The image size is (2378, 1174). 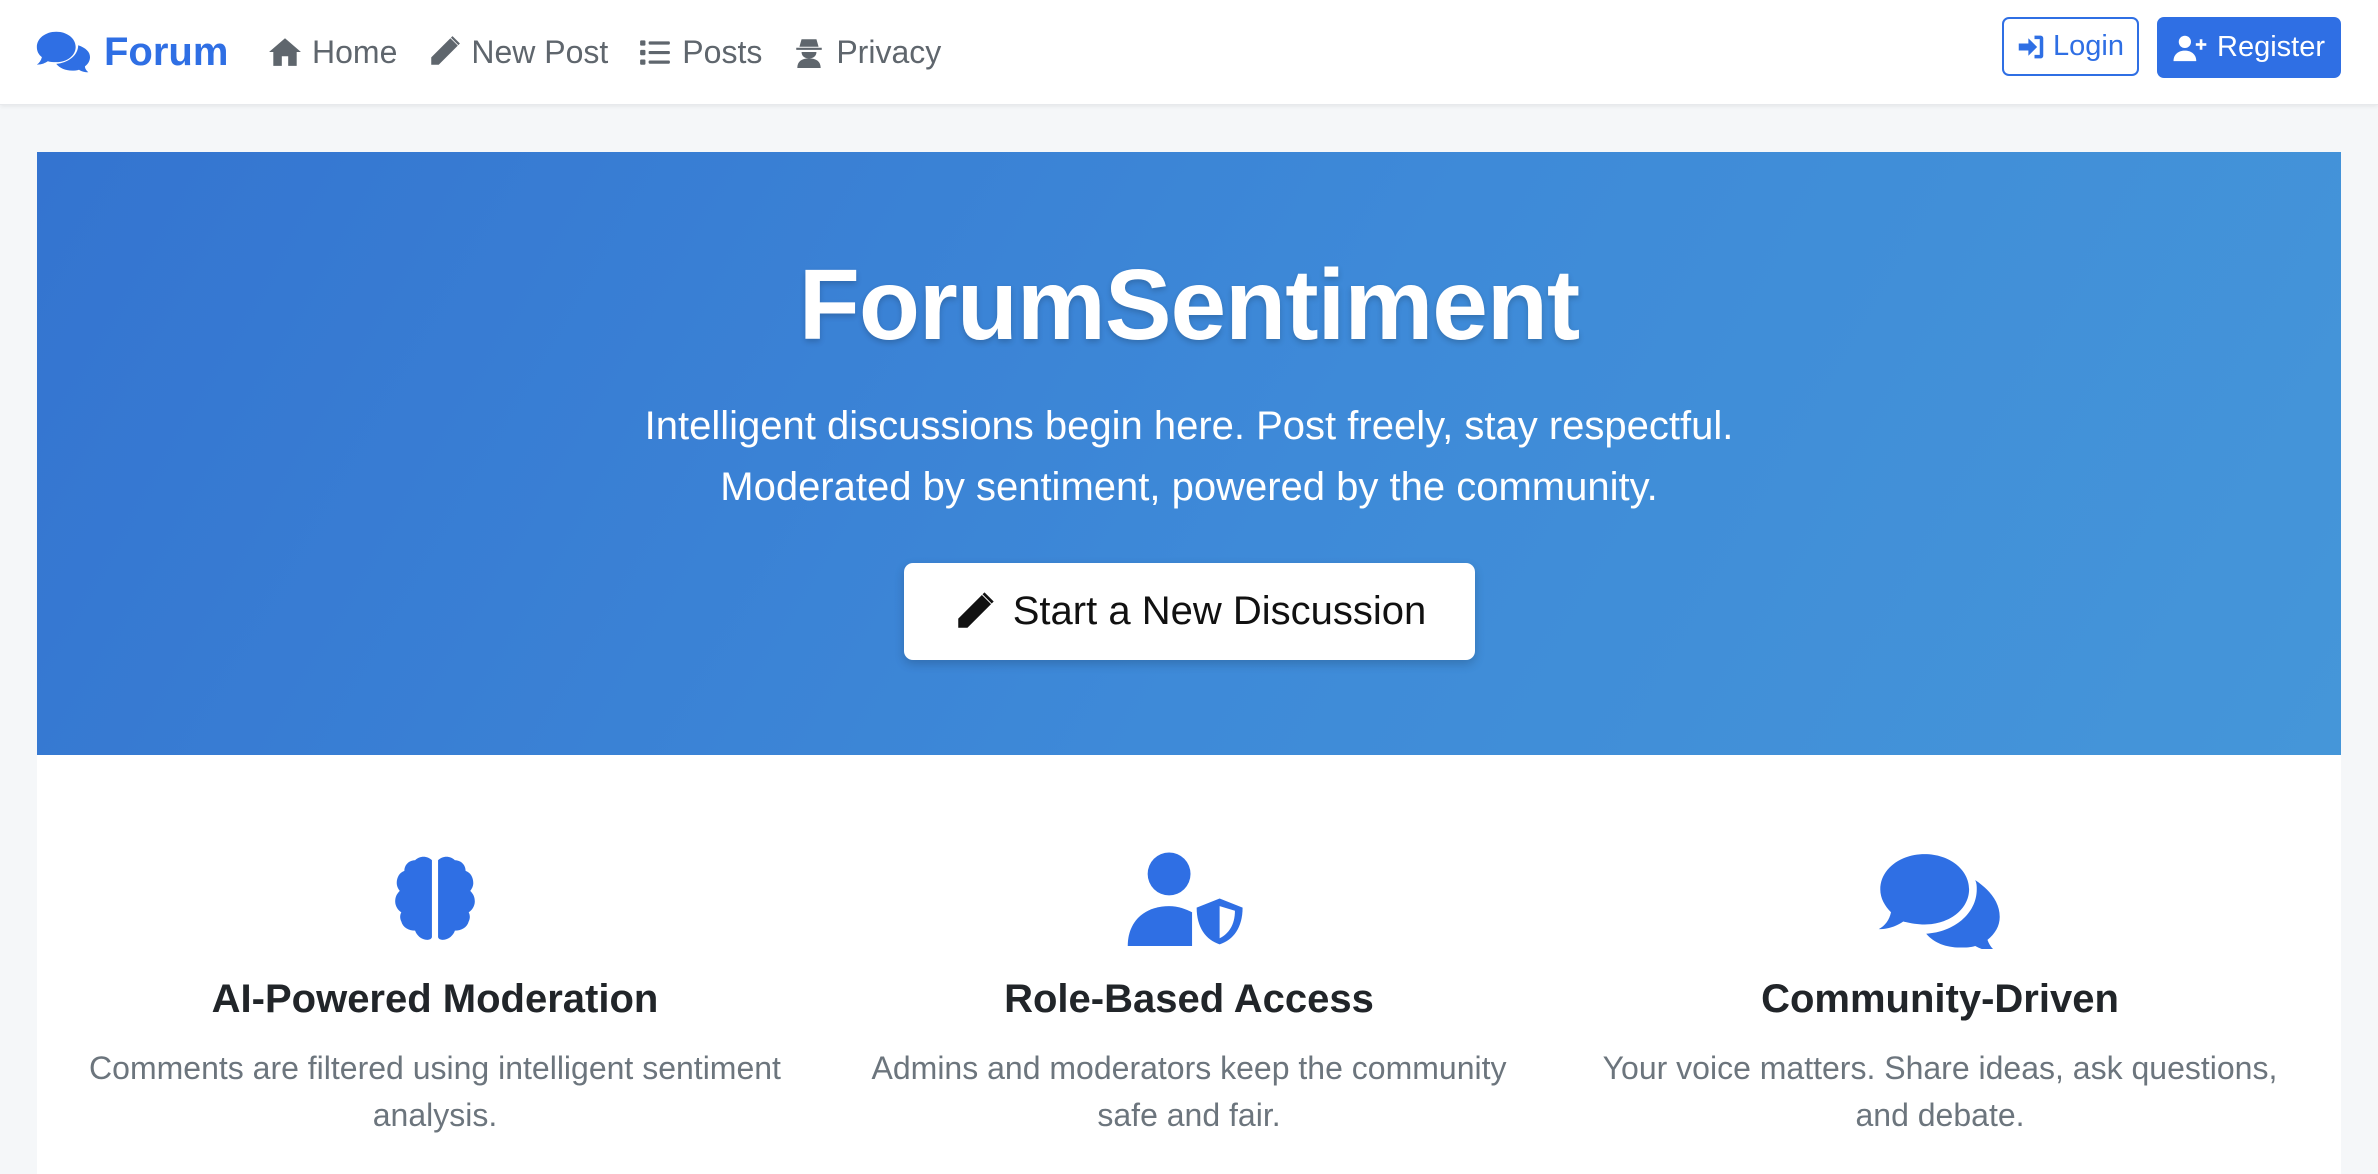 What do you see at coordinates (435, 999) in the screenshot?
I see `feature-title: AI-Powered Moderation` at bounding box center [435, 999].